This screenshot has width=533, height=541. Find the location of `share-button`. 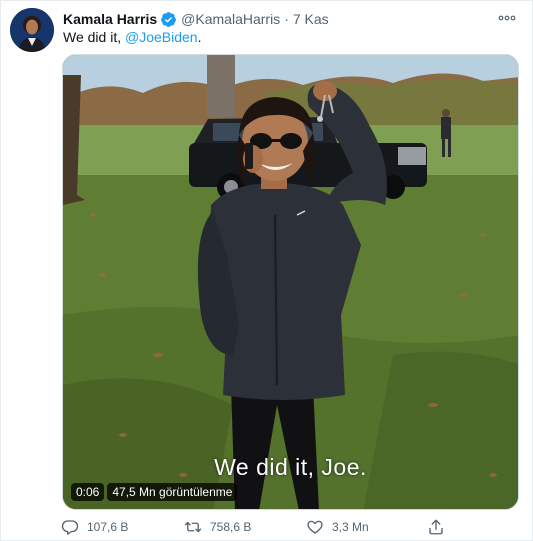

share-button is located at coordinates (440, 527).